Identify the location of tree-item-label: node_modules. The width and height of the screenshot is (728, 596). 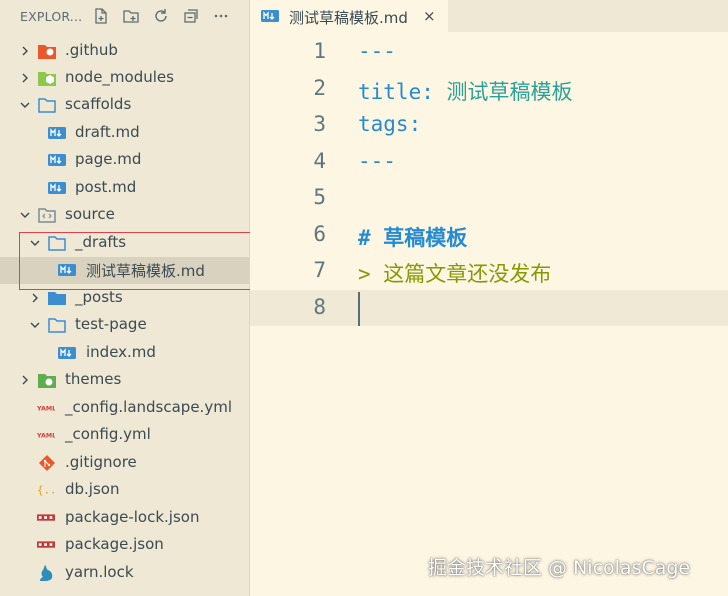
(119, 77).